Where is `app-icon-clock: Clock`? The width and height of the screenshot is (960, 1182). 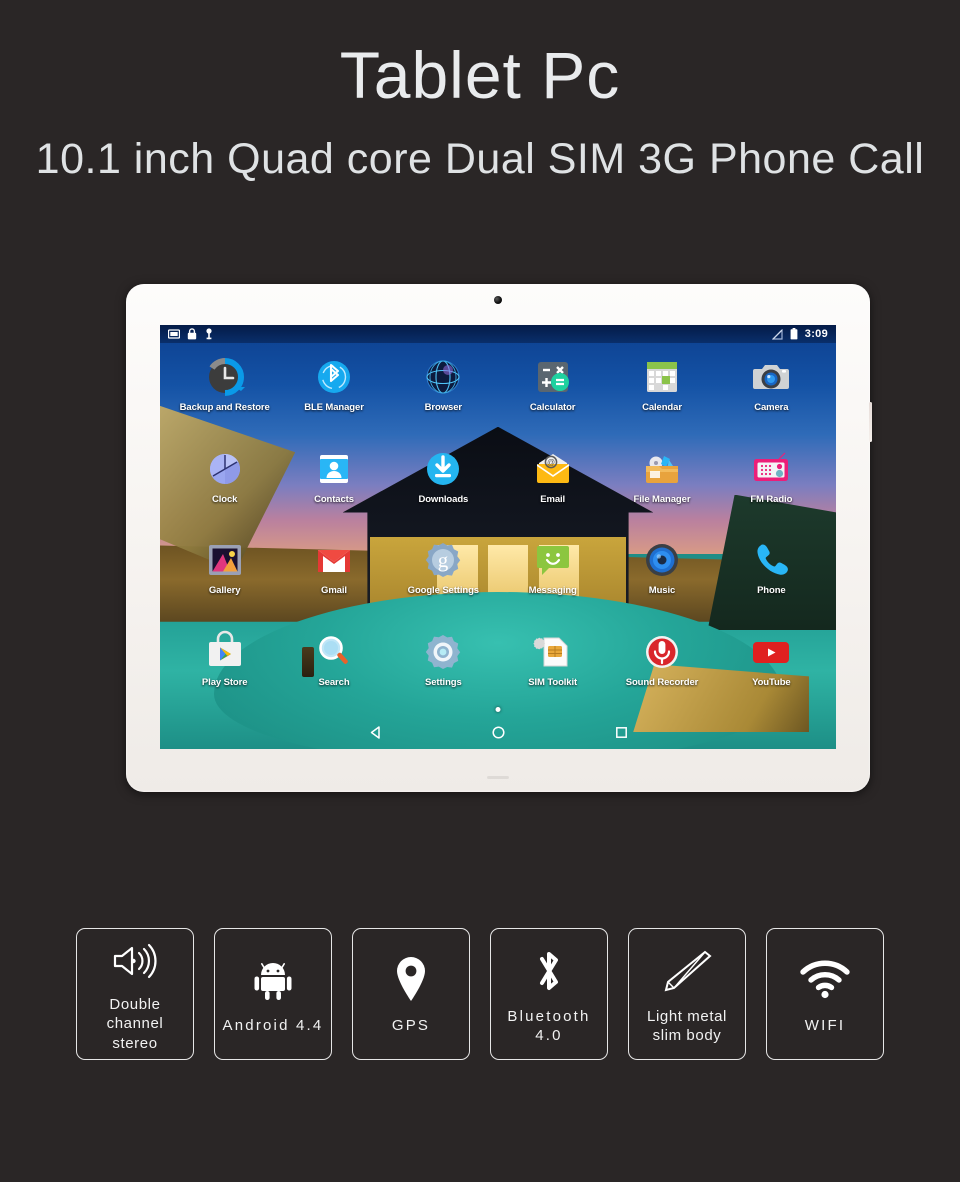
app-icon-clock: Clock is located at coordinates (224, 487).